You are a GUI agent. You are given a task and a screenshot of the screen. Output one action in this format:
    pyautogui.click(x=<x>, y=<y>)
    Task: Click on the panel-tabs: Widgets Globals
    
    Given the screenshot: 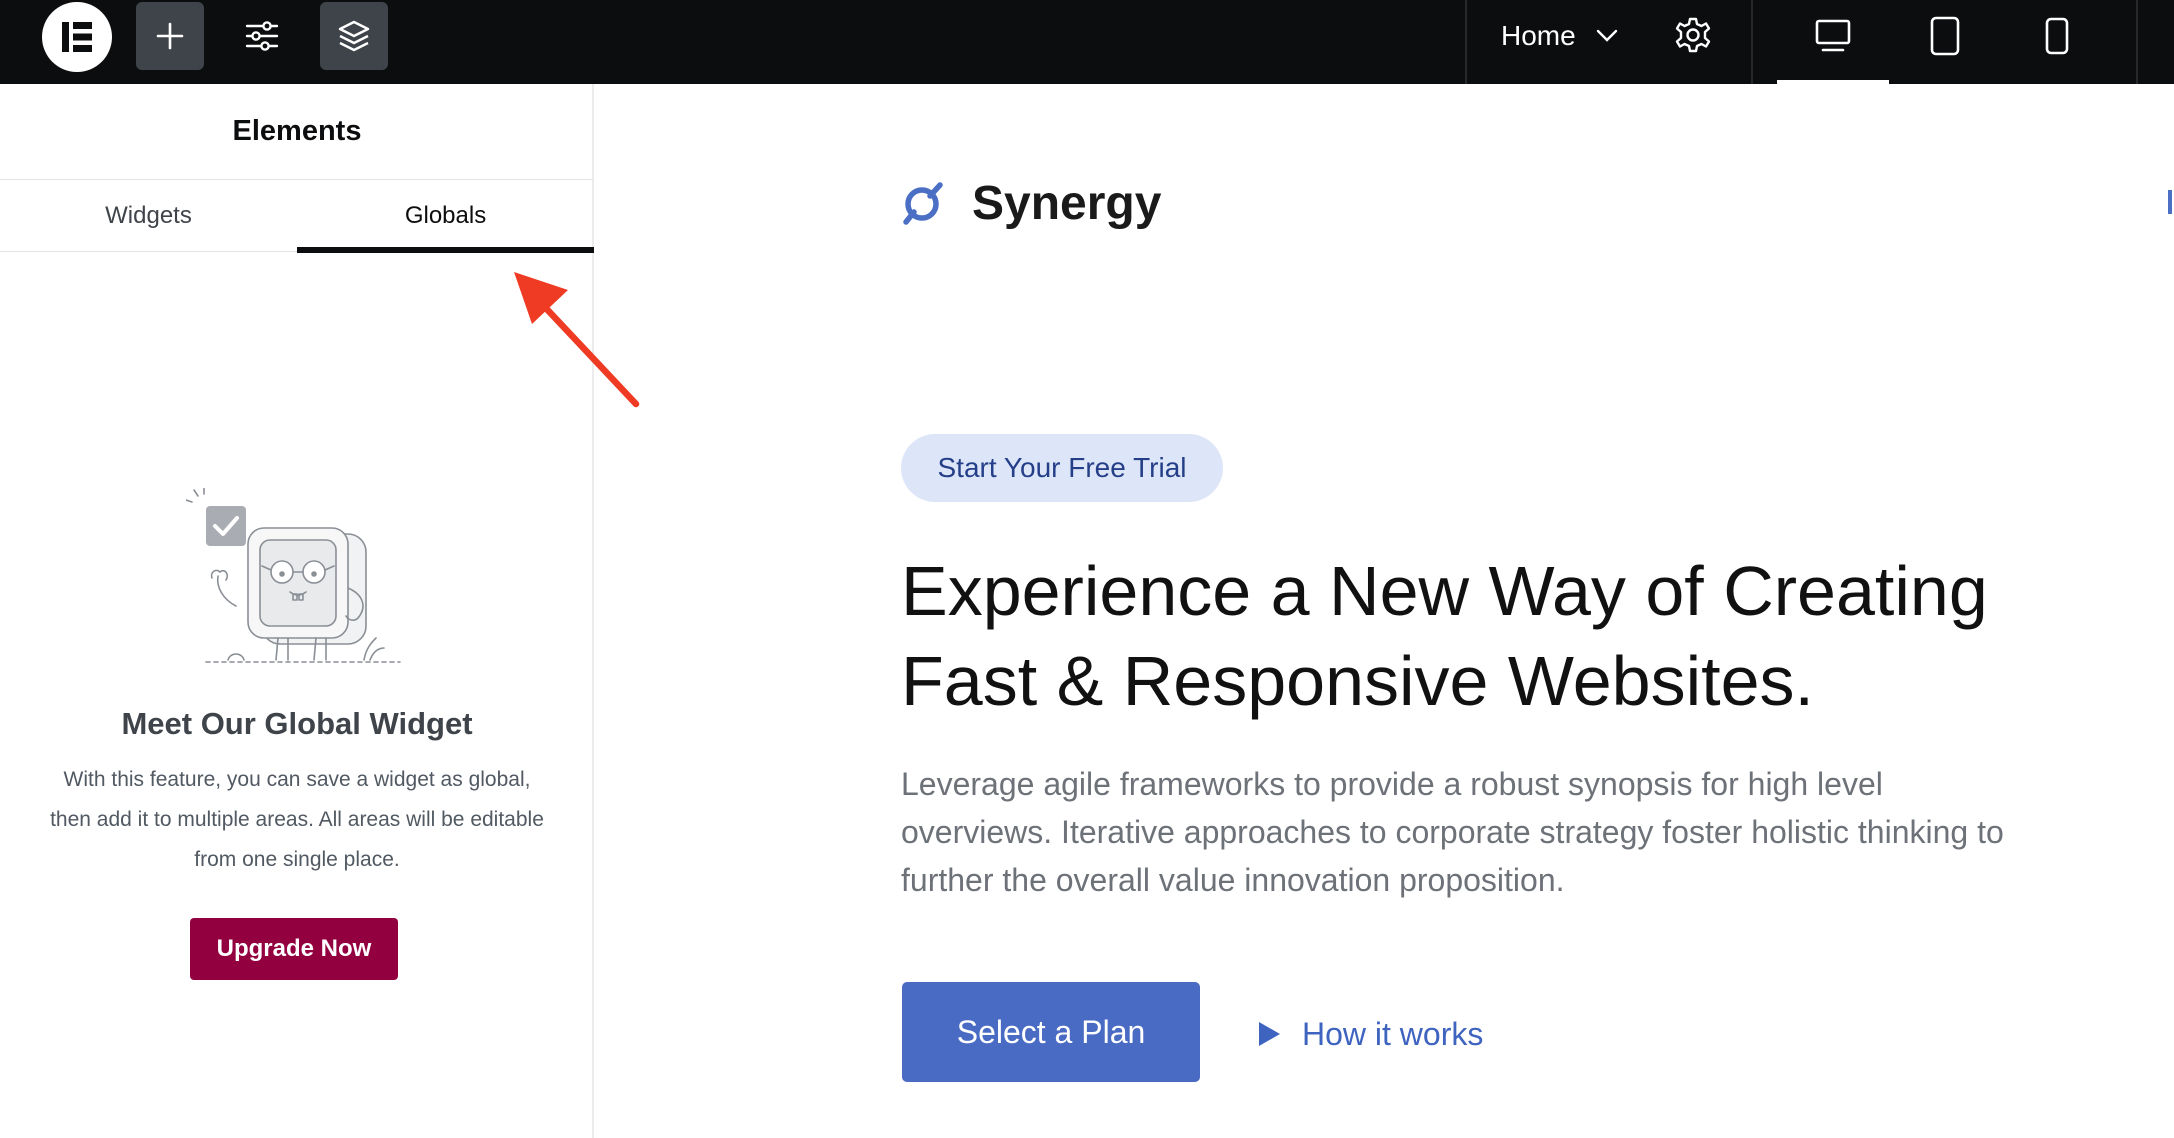 What is the action you would take?
    pyautogui.click(x=297, y=216)
    